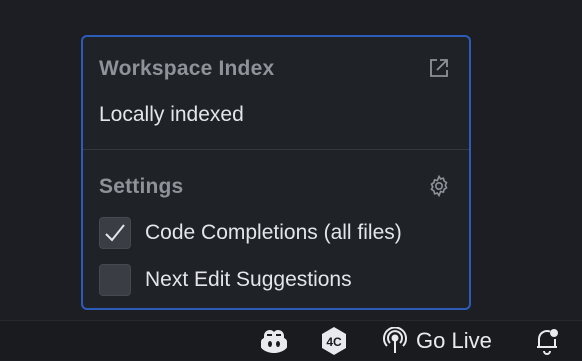 The image size is (582, 361). Describe the element at coordinates (141, 186) in the screenshot. I see `settings-title: Settings` at that location.